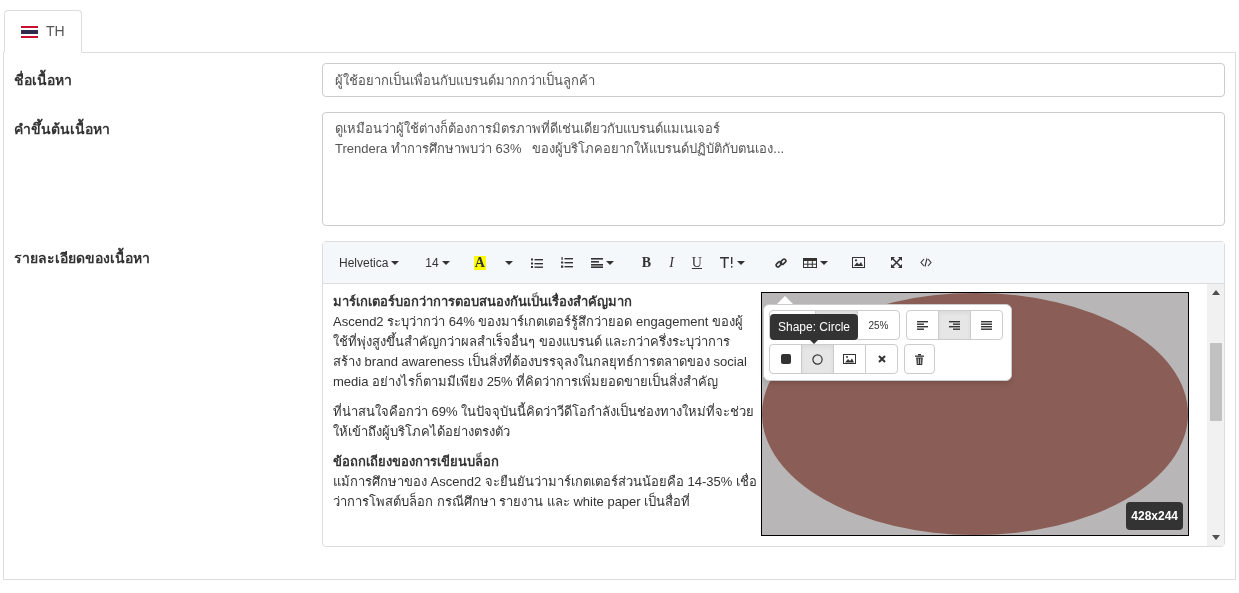  I want to click on code-icon, so click(926, 262).